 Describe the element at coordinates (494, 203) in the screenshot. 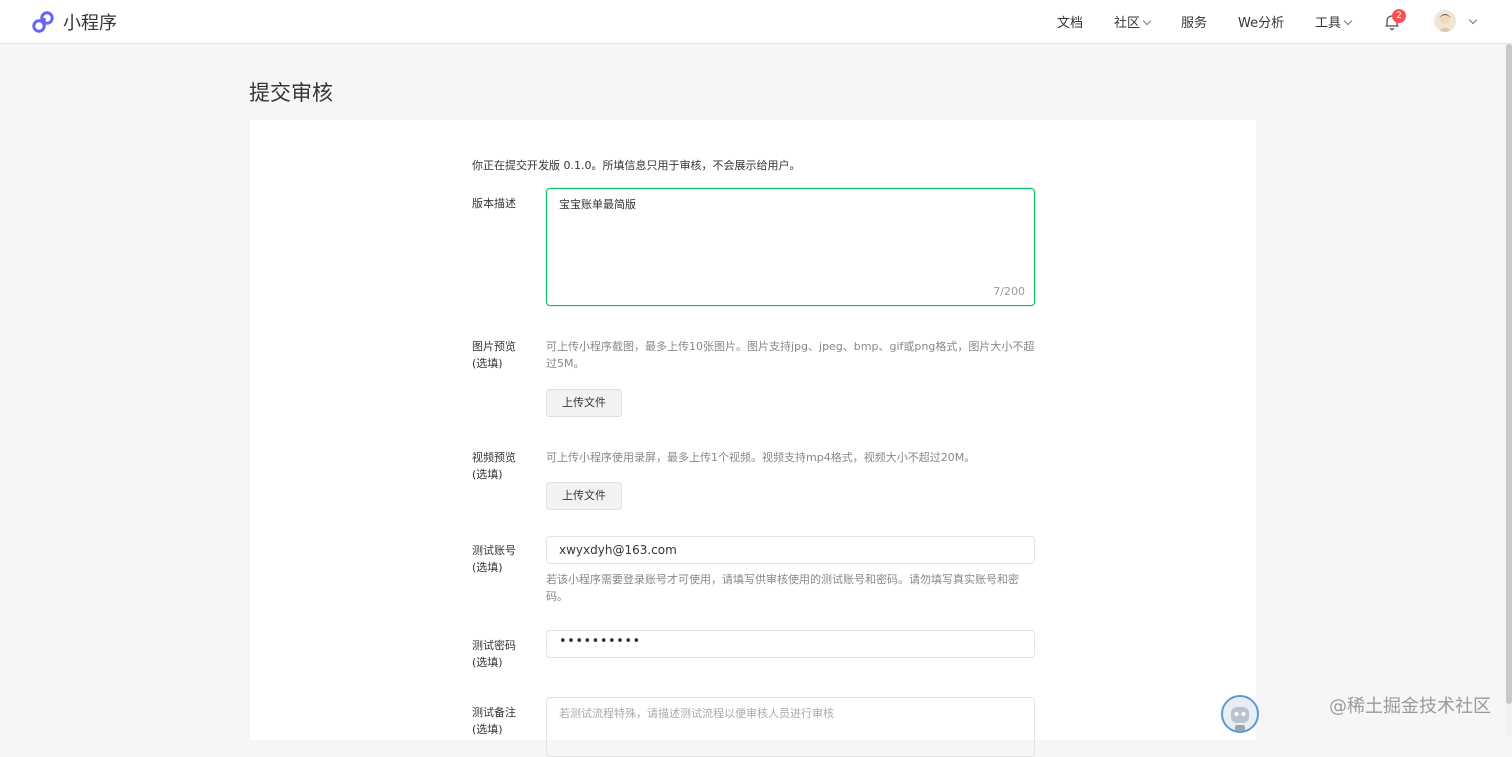

I see `description-label: 版本描述` at that location.